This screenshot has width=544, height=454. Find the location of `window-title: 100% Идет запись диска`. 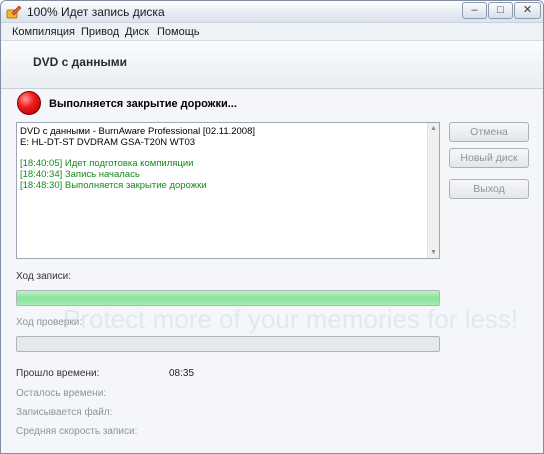

window-title: 100% Идет запись диска is located at coordinates (96, 12).